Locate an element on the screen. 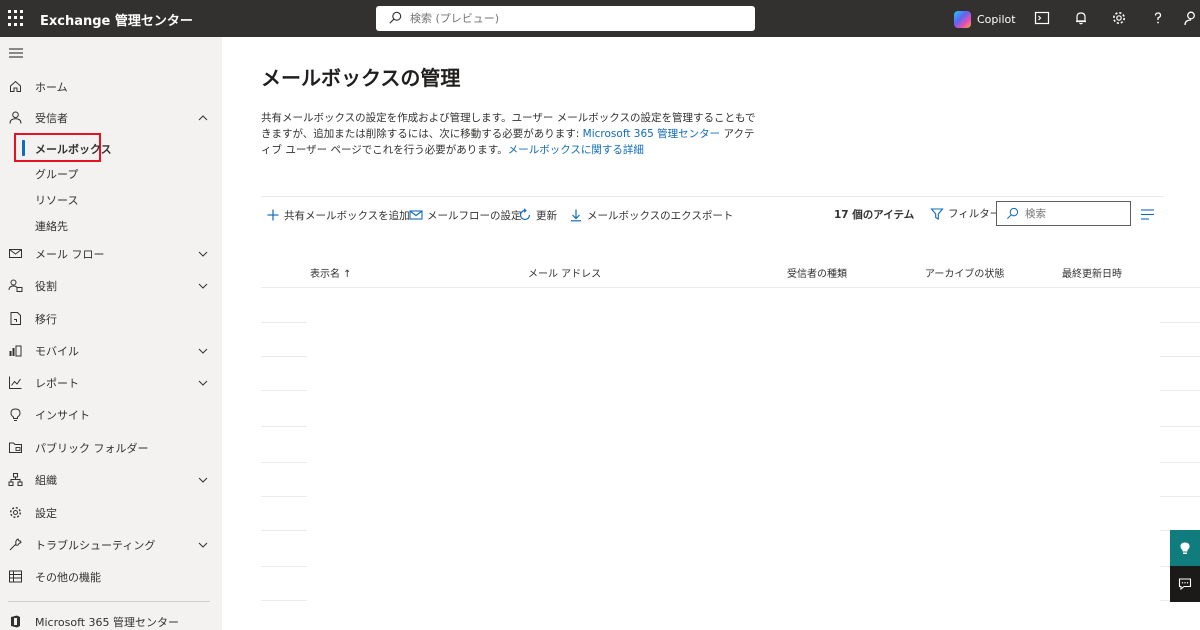  terminal-icon is located at coordinates (1042, 18).